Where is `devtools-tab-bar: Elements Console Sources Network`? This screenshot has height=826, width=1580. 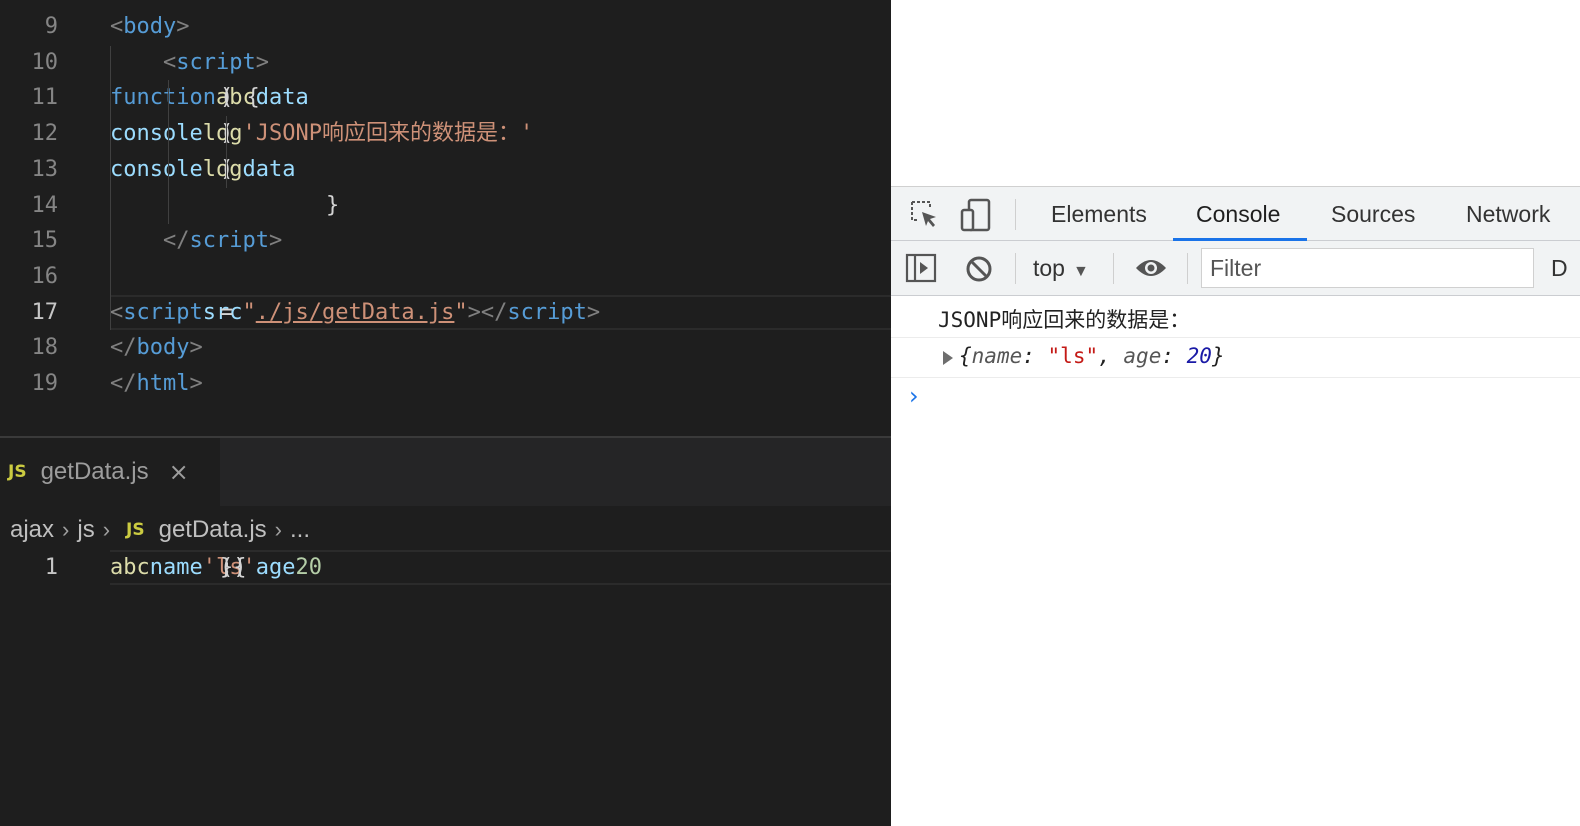
devtools-tab-bar: Elements Console Sources Network is located at coordinates (1235, 213).